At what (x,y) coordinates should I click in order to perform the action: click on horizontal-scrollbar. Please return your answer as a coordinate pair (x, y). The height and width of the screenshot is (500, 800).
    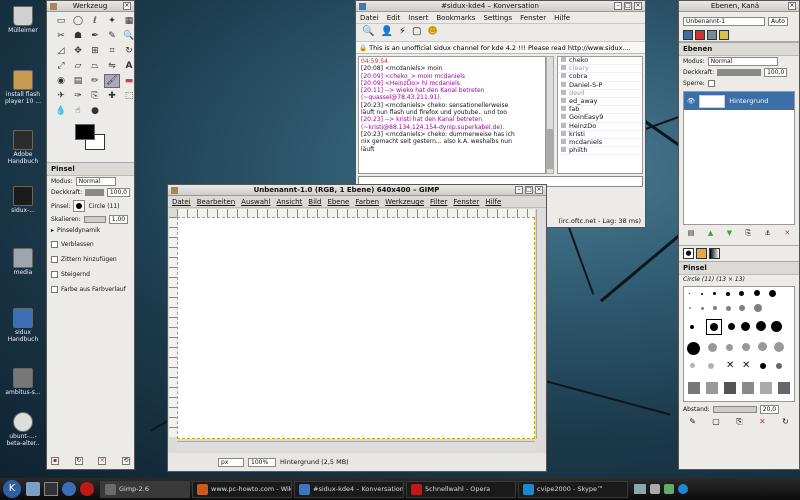
    Looking at the image, I should click on (356, 445).